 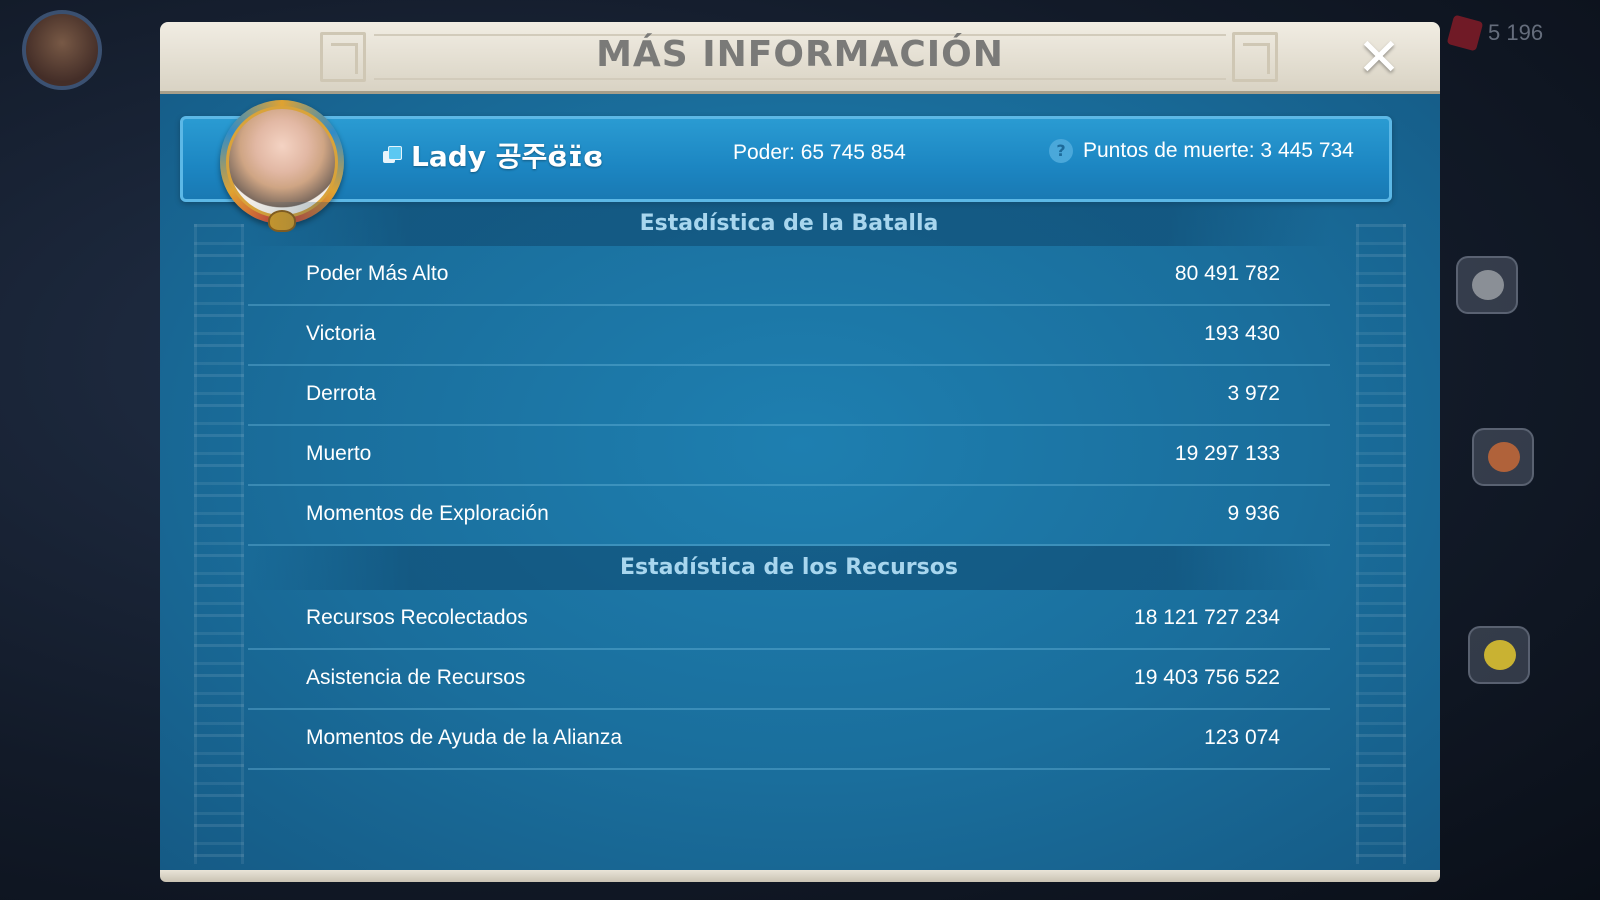 What do you see at coordinates (789, 396) in the screenshot?
I see `stat-row-defeat: Derrota 3 972` at bounding box center [789, 396].